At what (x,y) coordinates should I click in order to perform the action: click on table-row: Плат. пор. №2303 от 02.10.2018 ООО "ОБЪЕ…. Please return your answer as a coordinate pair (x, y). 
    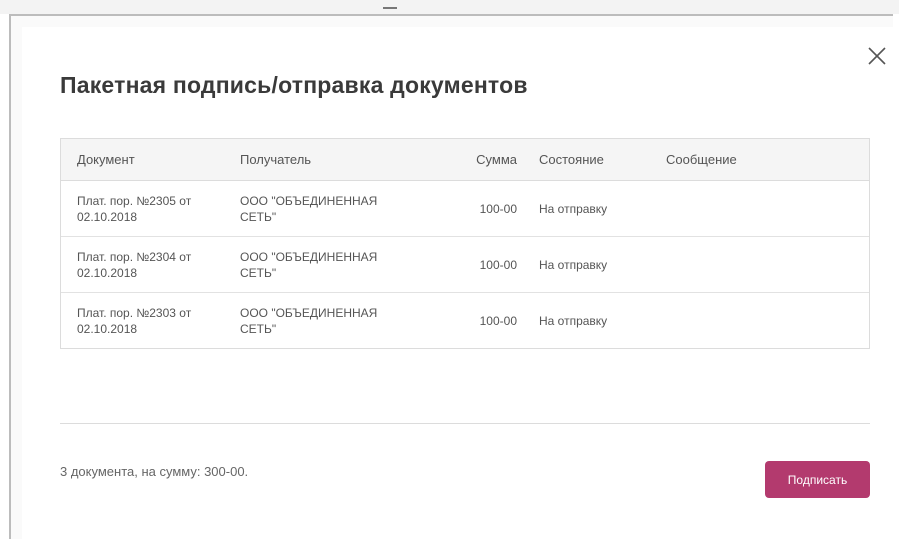
    Looking at the image, I should click on (465, 321).